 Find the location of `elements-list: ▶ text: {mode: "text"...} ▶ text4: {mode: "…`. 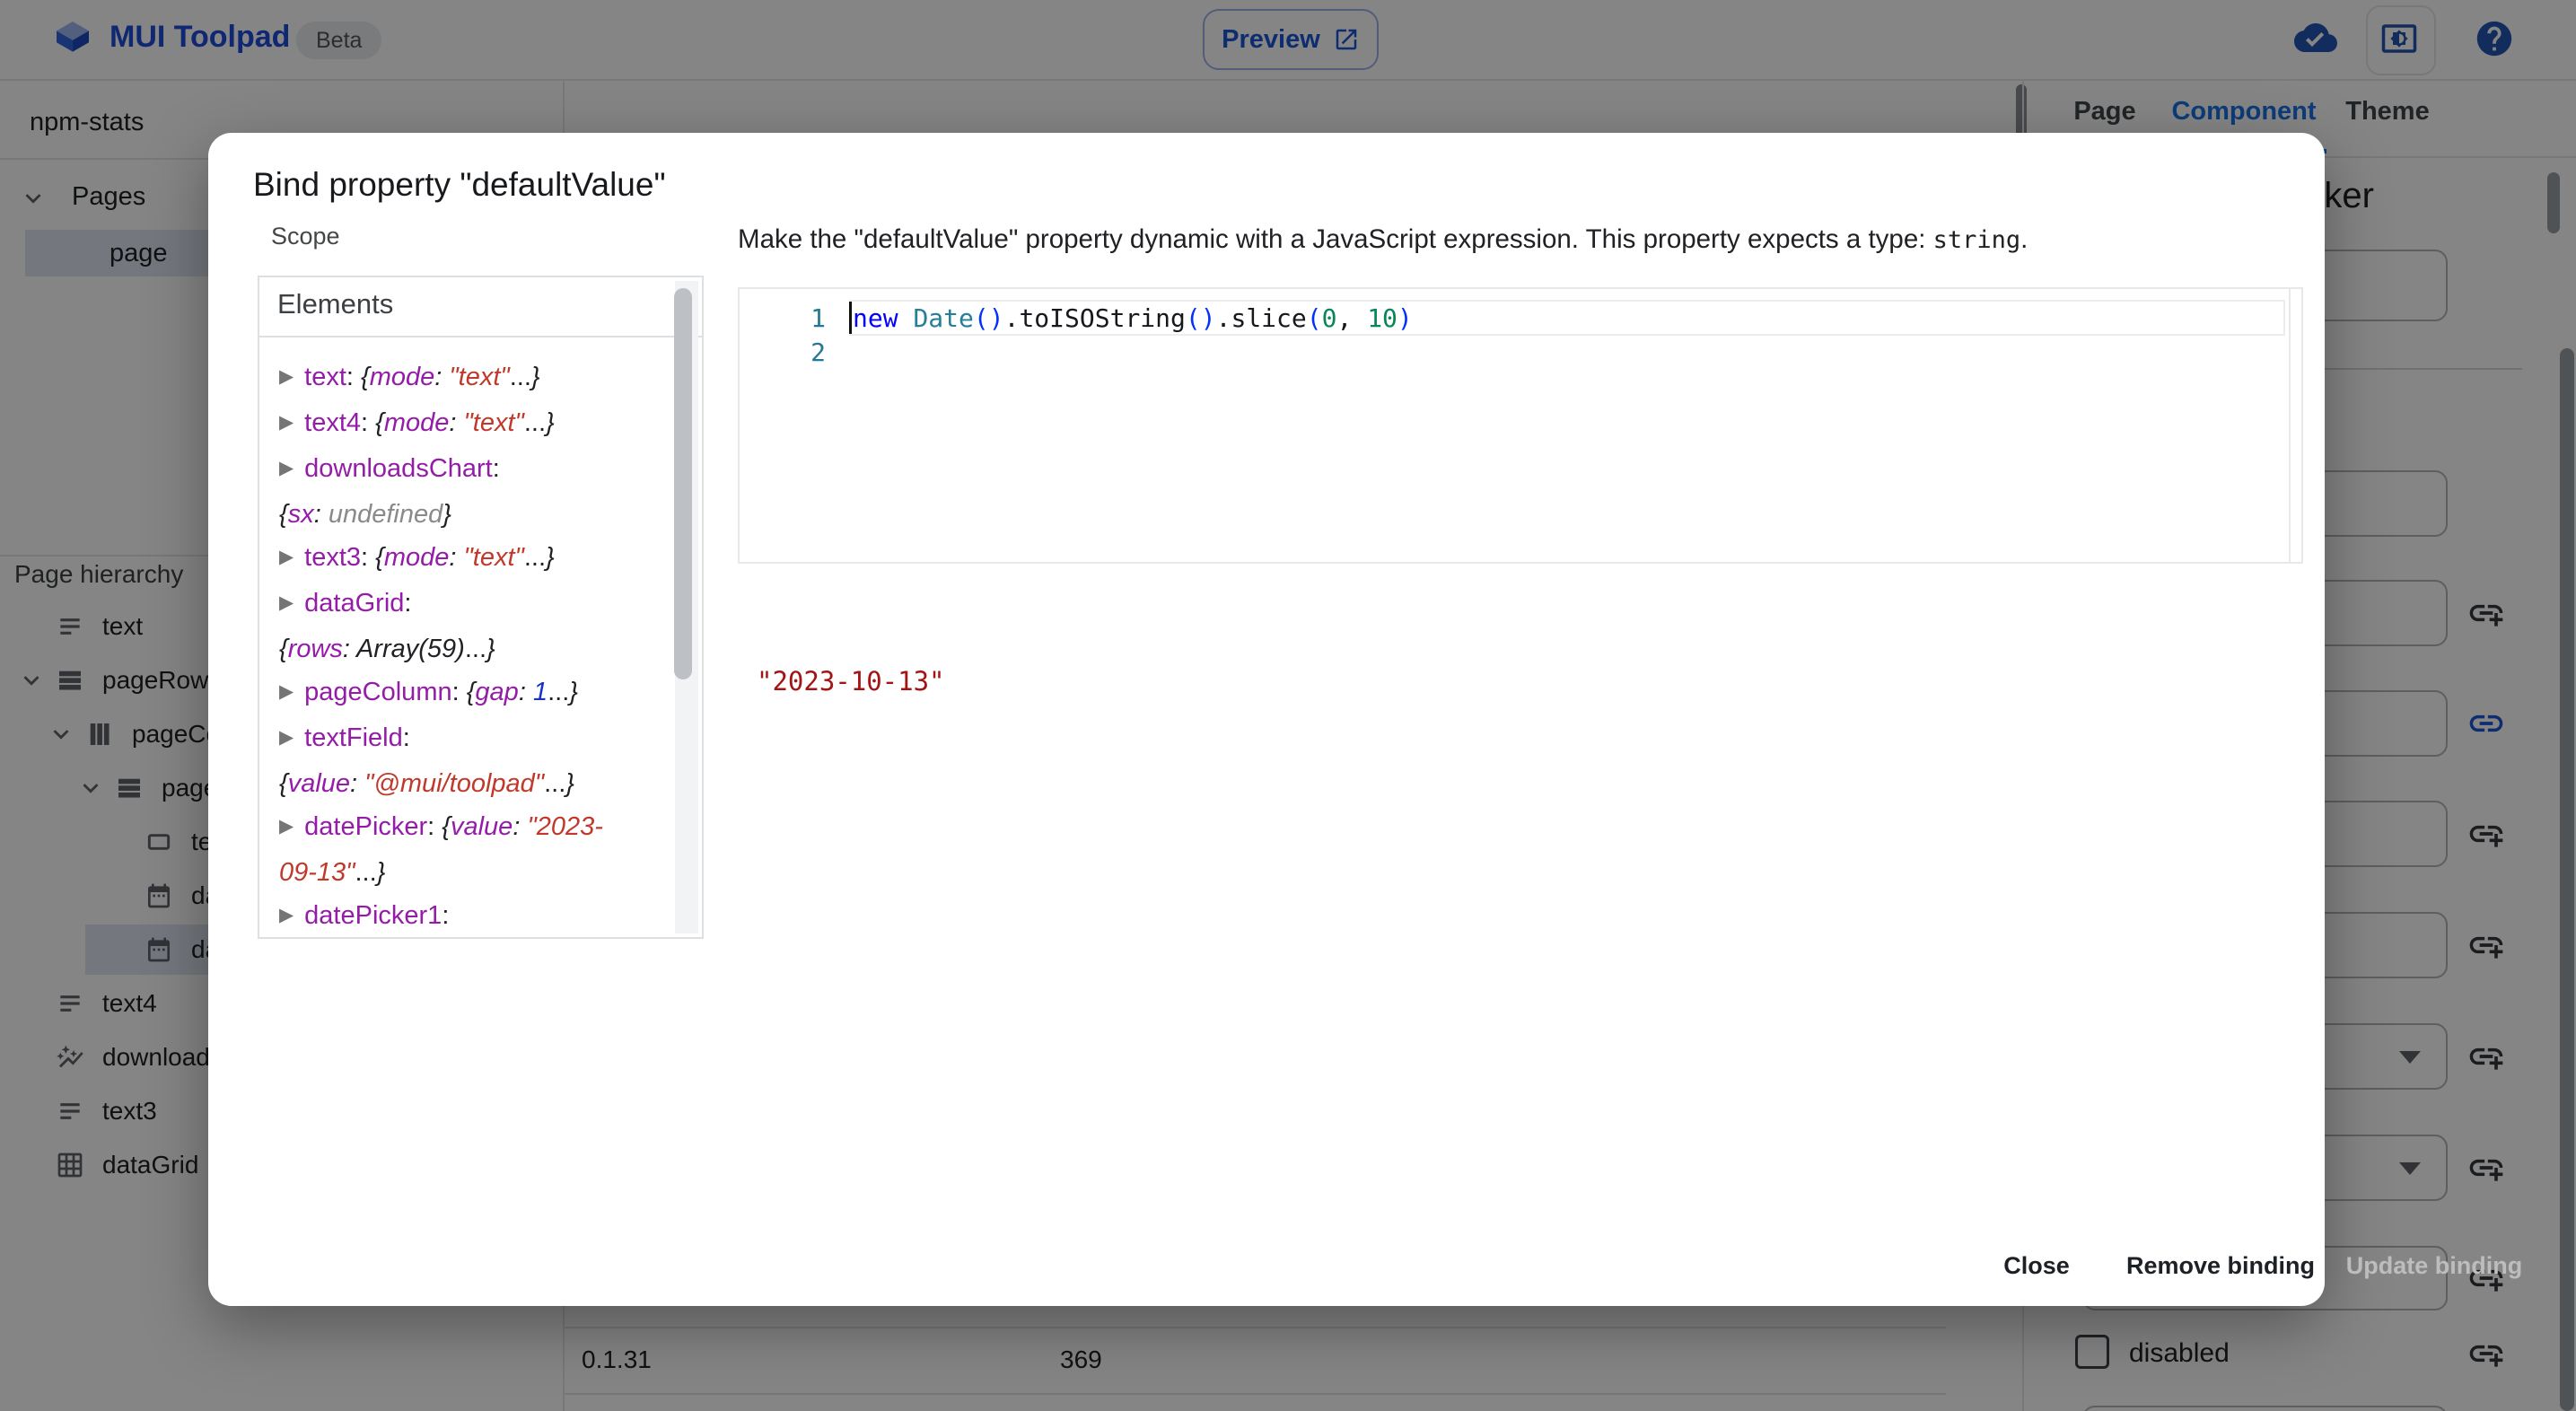

elements-list: ▶ text: {mode: "text"...} ▶ text4: {mode: "… is located at coordinates (472, 637).